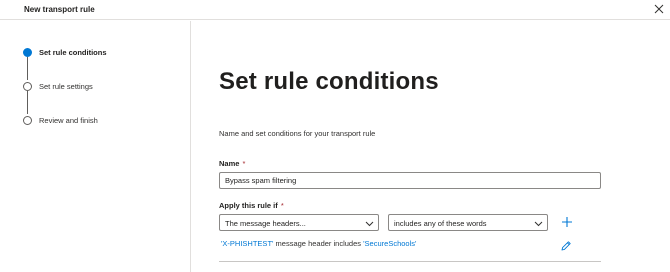  I want to click on pencil-icon, so click(566, 246).